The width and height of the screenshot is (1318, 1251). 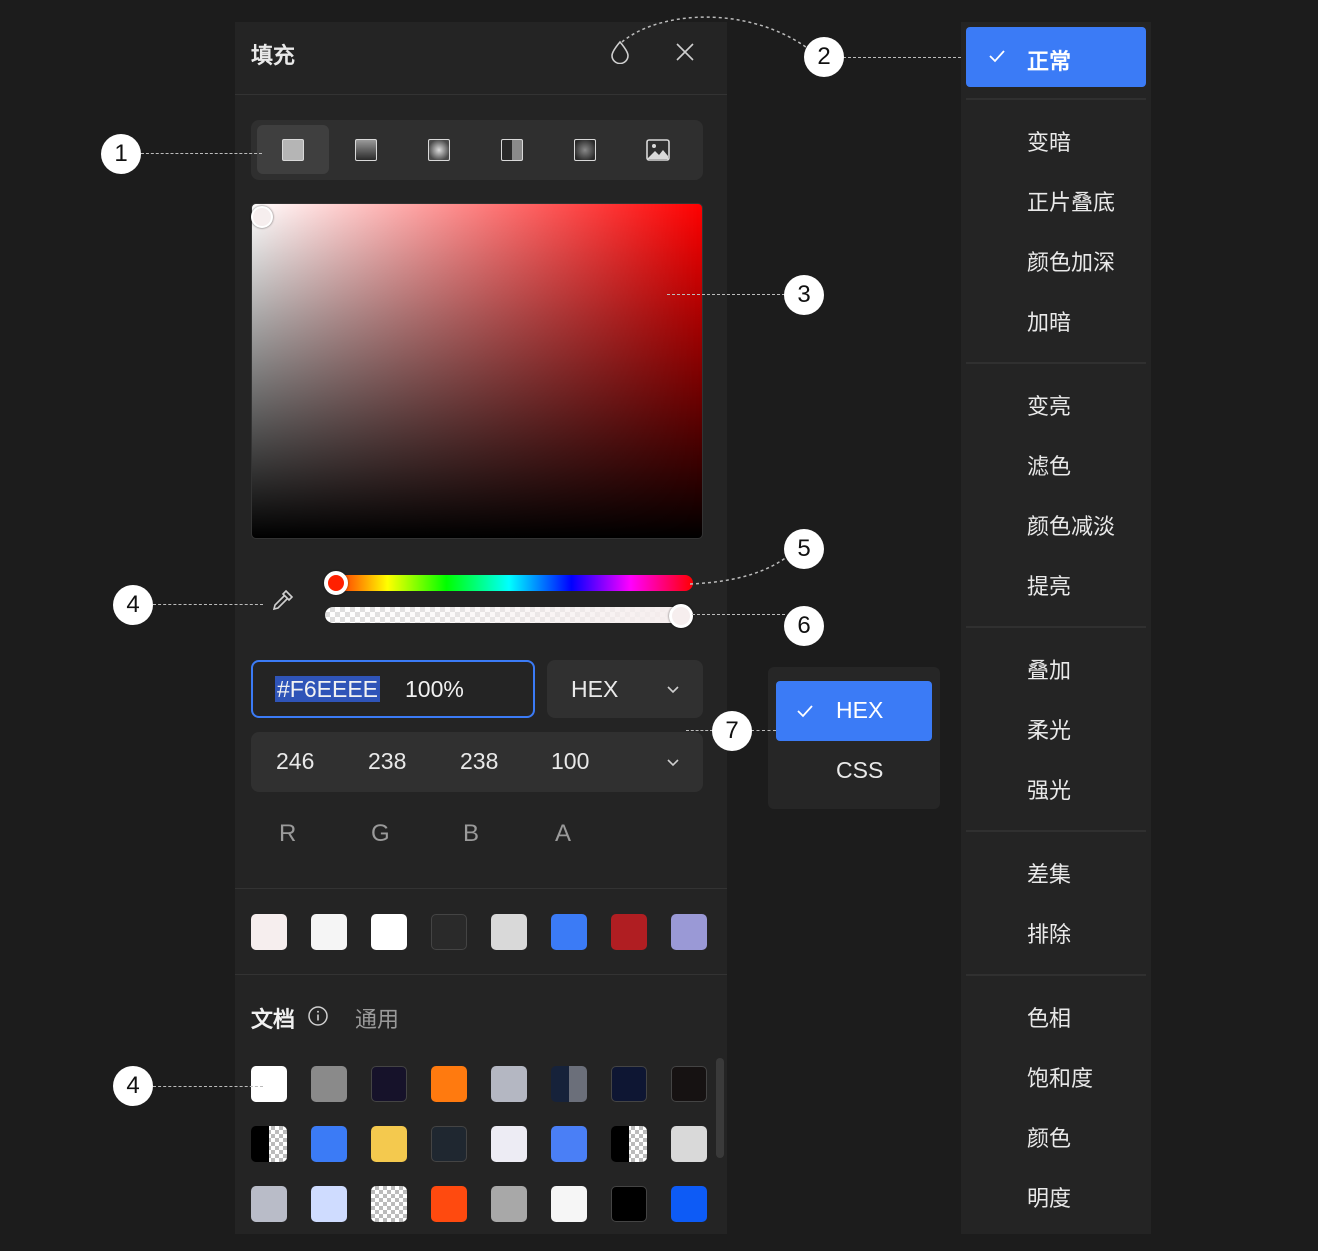 I want to click on hex-input: #F6EEEE 100%, so click(x=393, y=689).